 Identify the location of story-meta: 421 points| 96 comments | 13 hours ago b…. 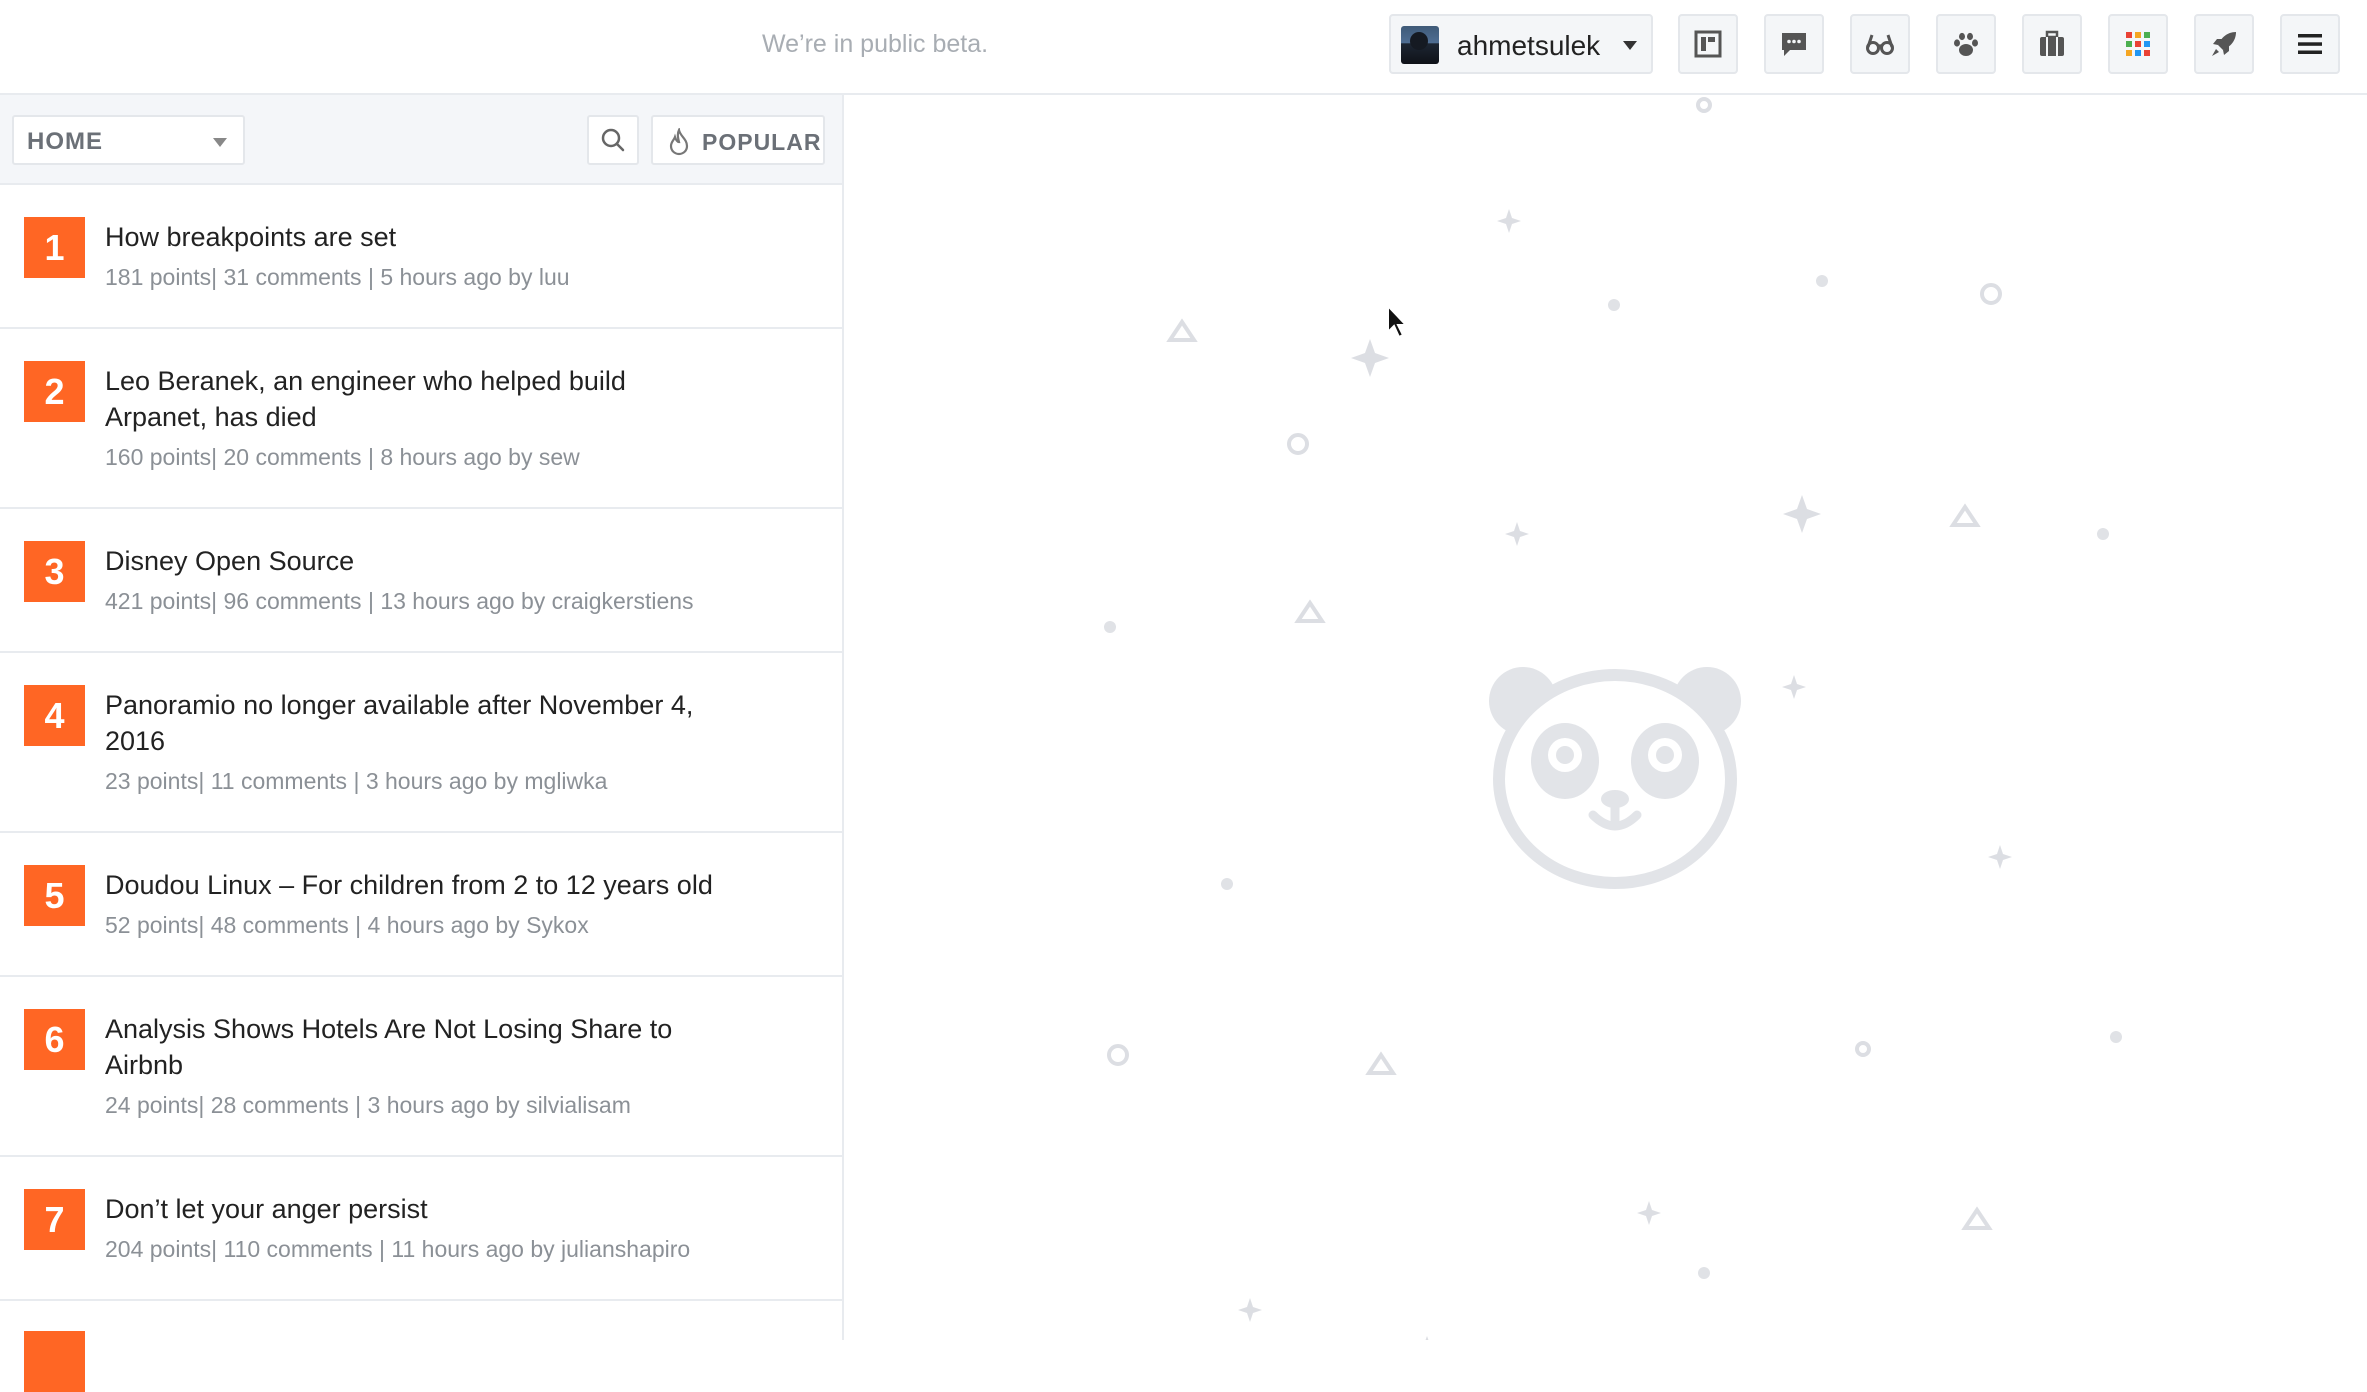
(399, 601).